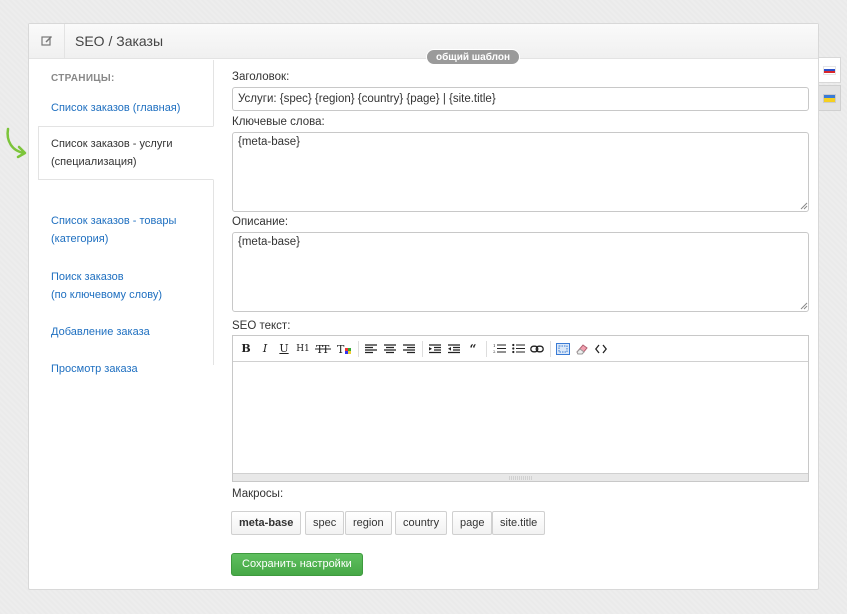  What do you see at coordinates (246, 349) in the screenshot?
I see `bold-button: B` at bounding box center [246, 349].